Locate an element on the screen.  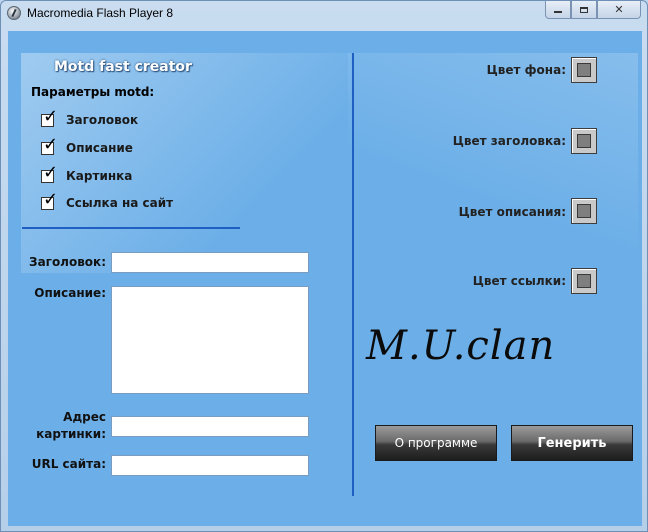
option-title-checkbox: ✓ is located at coordinates (49, 117).